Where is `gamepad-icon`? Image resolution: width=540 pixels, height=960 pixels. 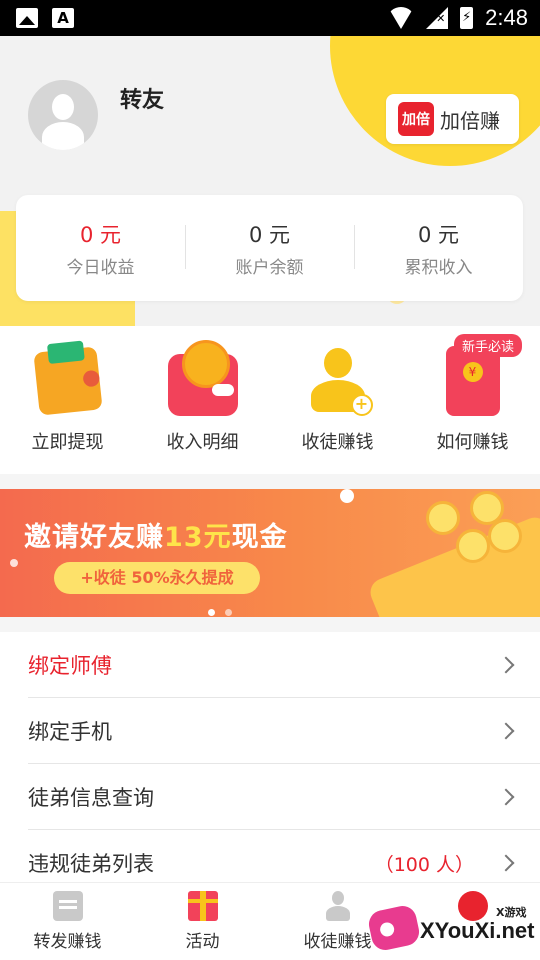 gamepad-icon is located at coordinates (394, 928).